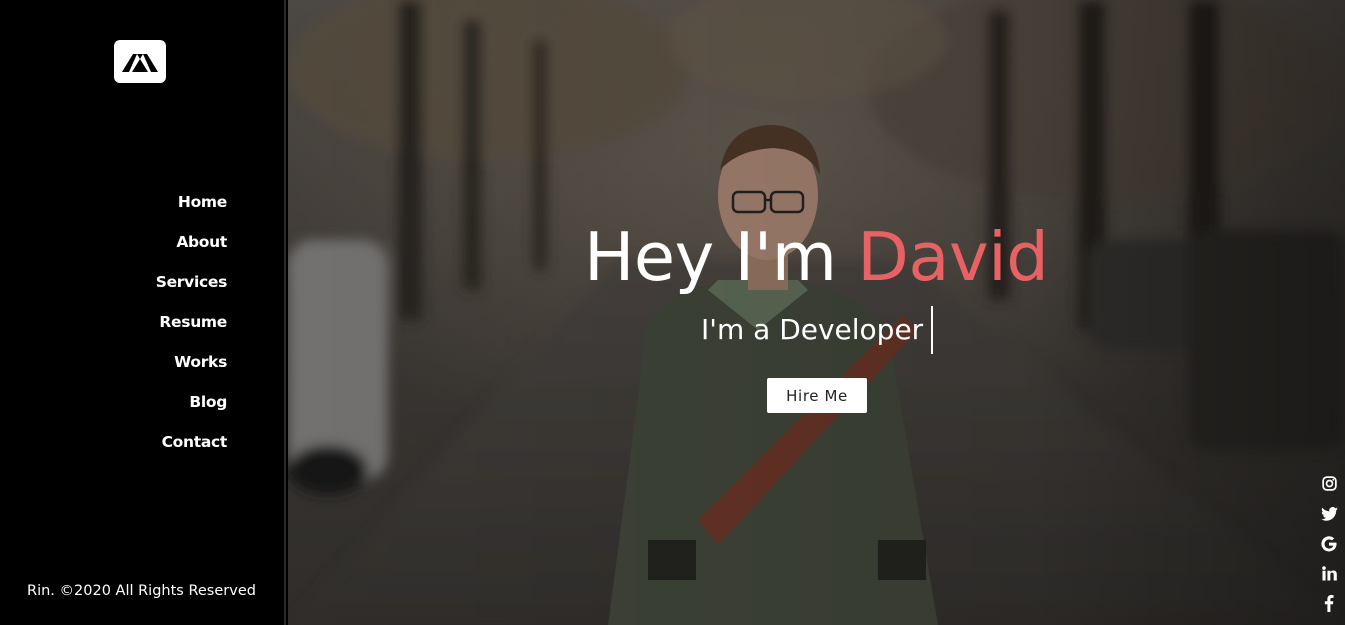 This screenshot has width=1345, height=625. What do you see at coordinates (812, 329) in the screenshot?
I see `hero-subtitle-text: I'm a Developer` at bounding box center [812, 329].